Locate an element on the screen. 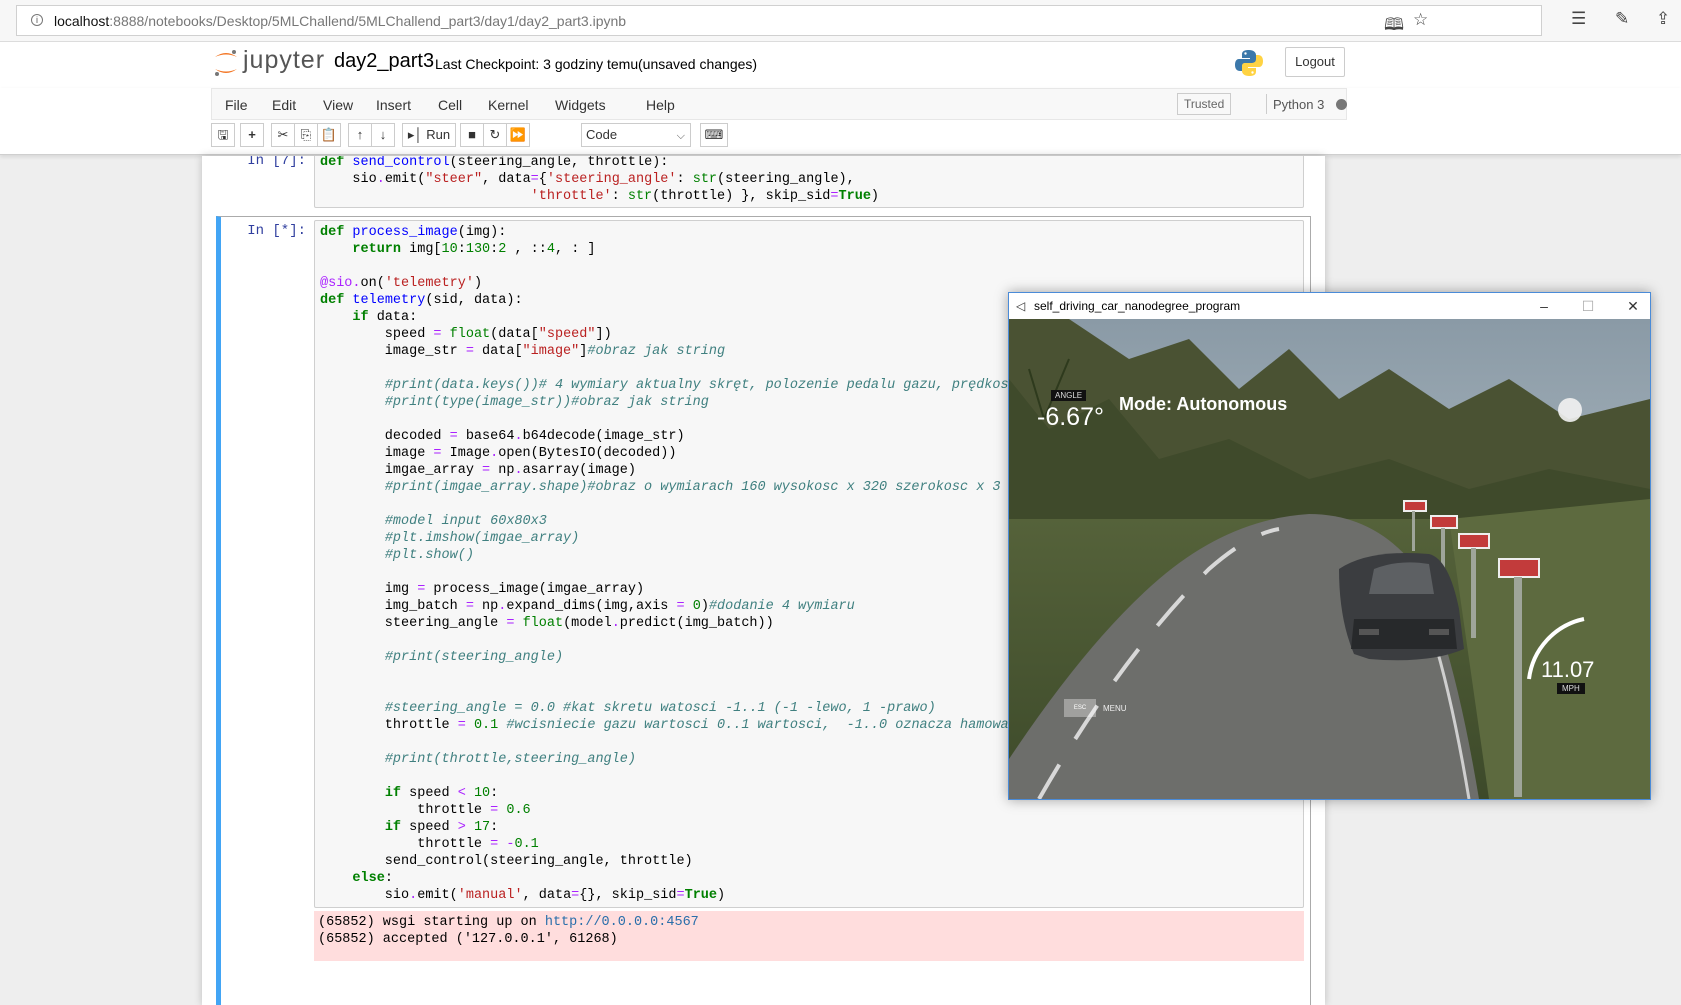 Image resolution: width=1681 pixels, height=1005 pixels. close-icon: ✕ is located at coordinates (1633, 306).